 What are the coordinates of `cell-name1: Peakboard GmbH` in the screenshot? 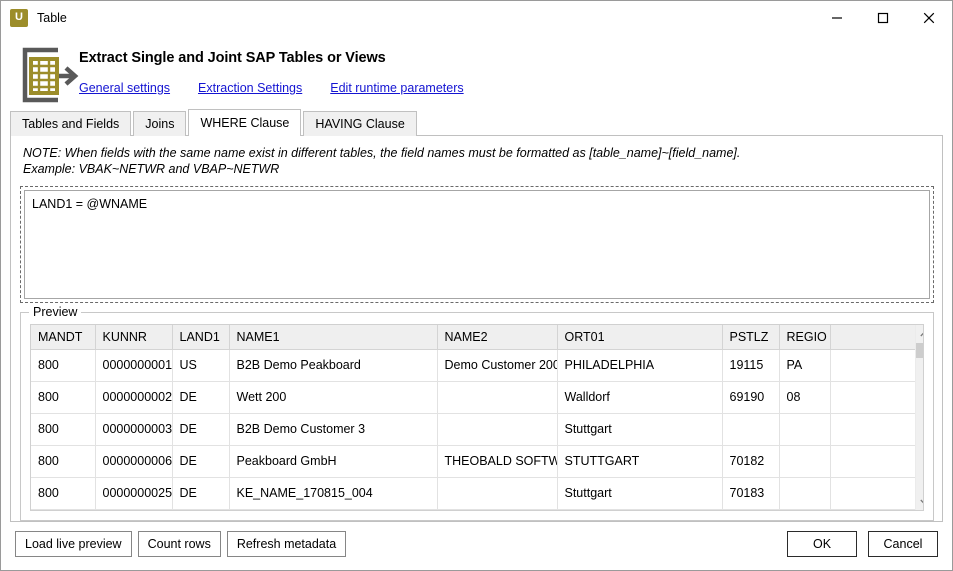 It's located at (333, 461).